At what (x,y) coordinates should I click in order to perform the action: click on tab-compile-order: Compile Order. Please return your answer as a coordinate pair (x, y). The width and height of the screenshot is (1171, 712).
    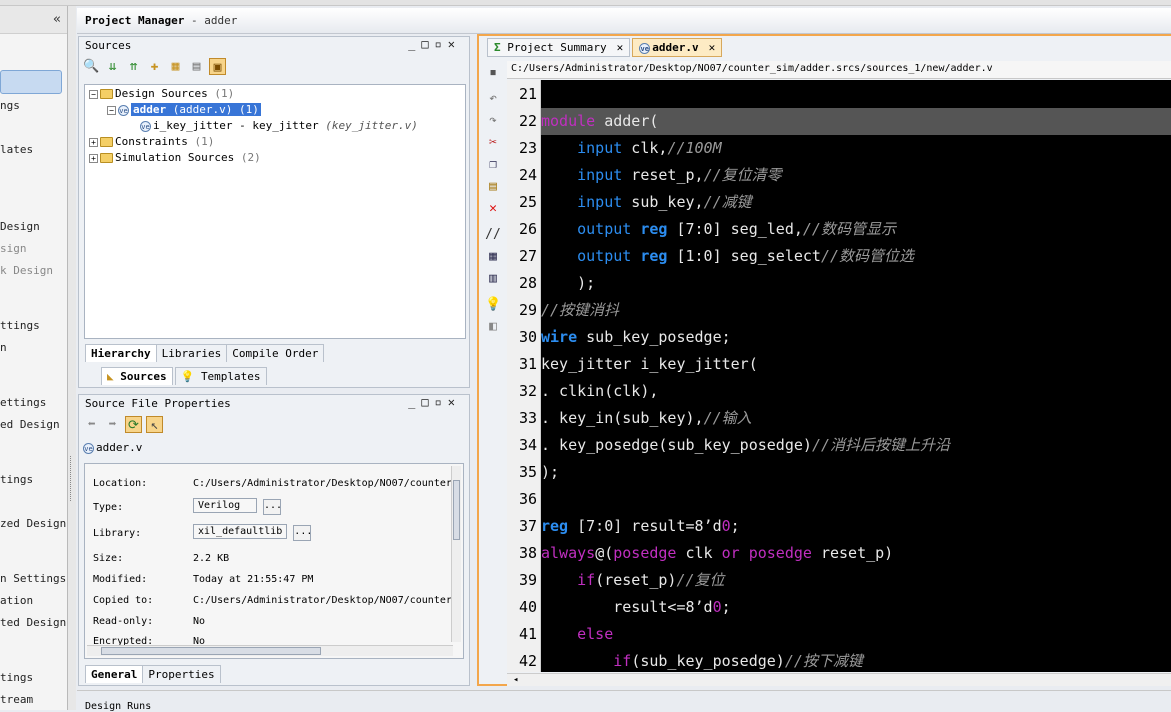
    Looking at the image, I should click on (275, 353).